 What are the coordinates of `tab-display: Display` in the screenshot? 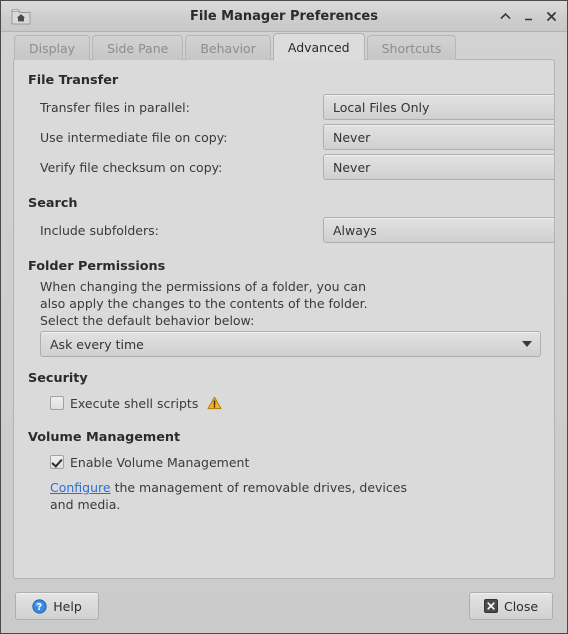 It's located at (52, 47).